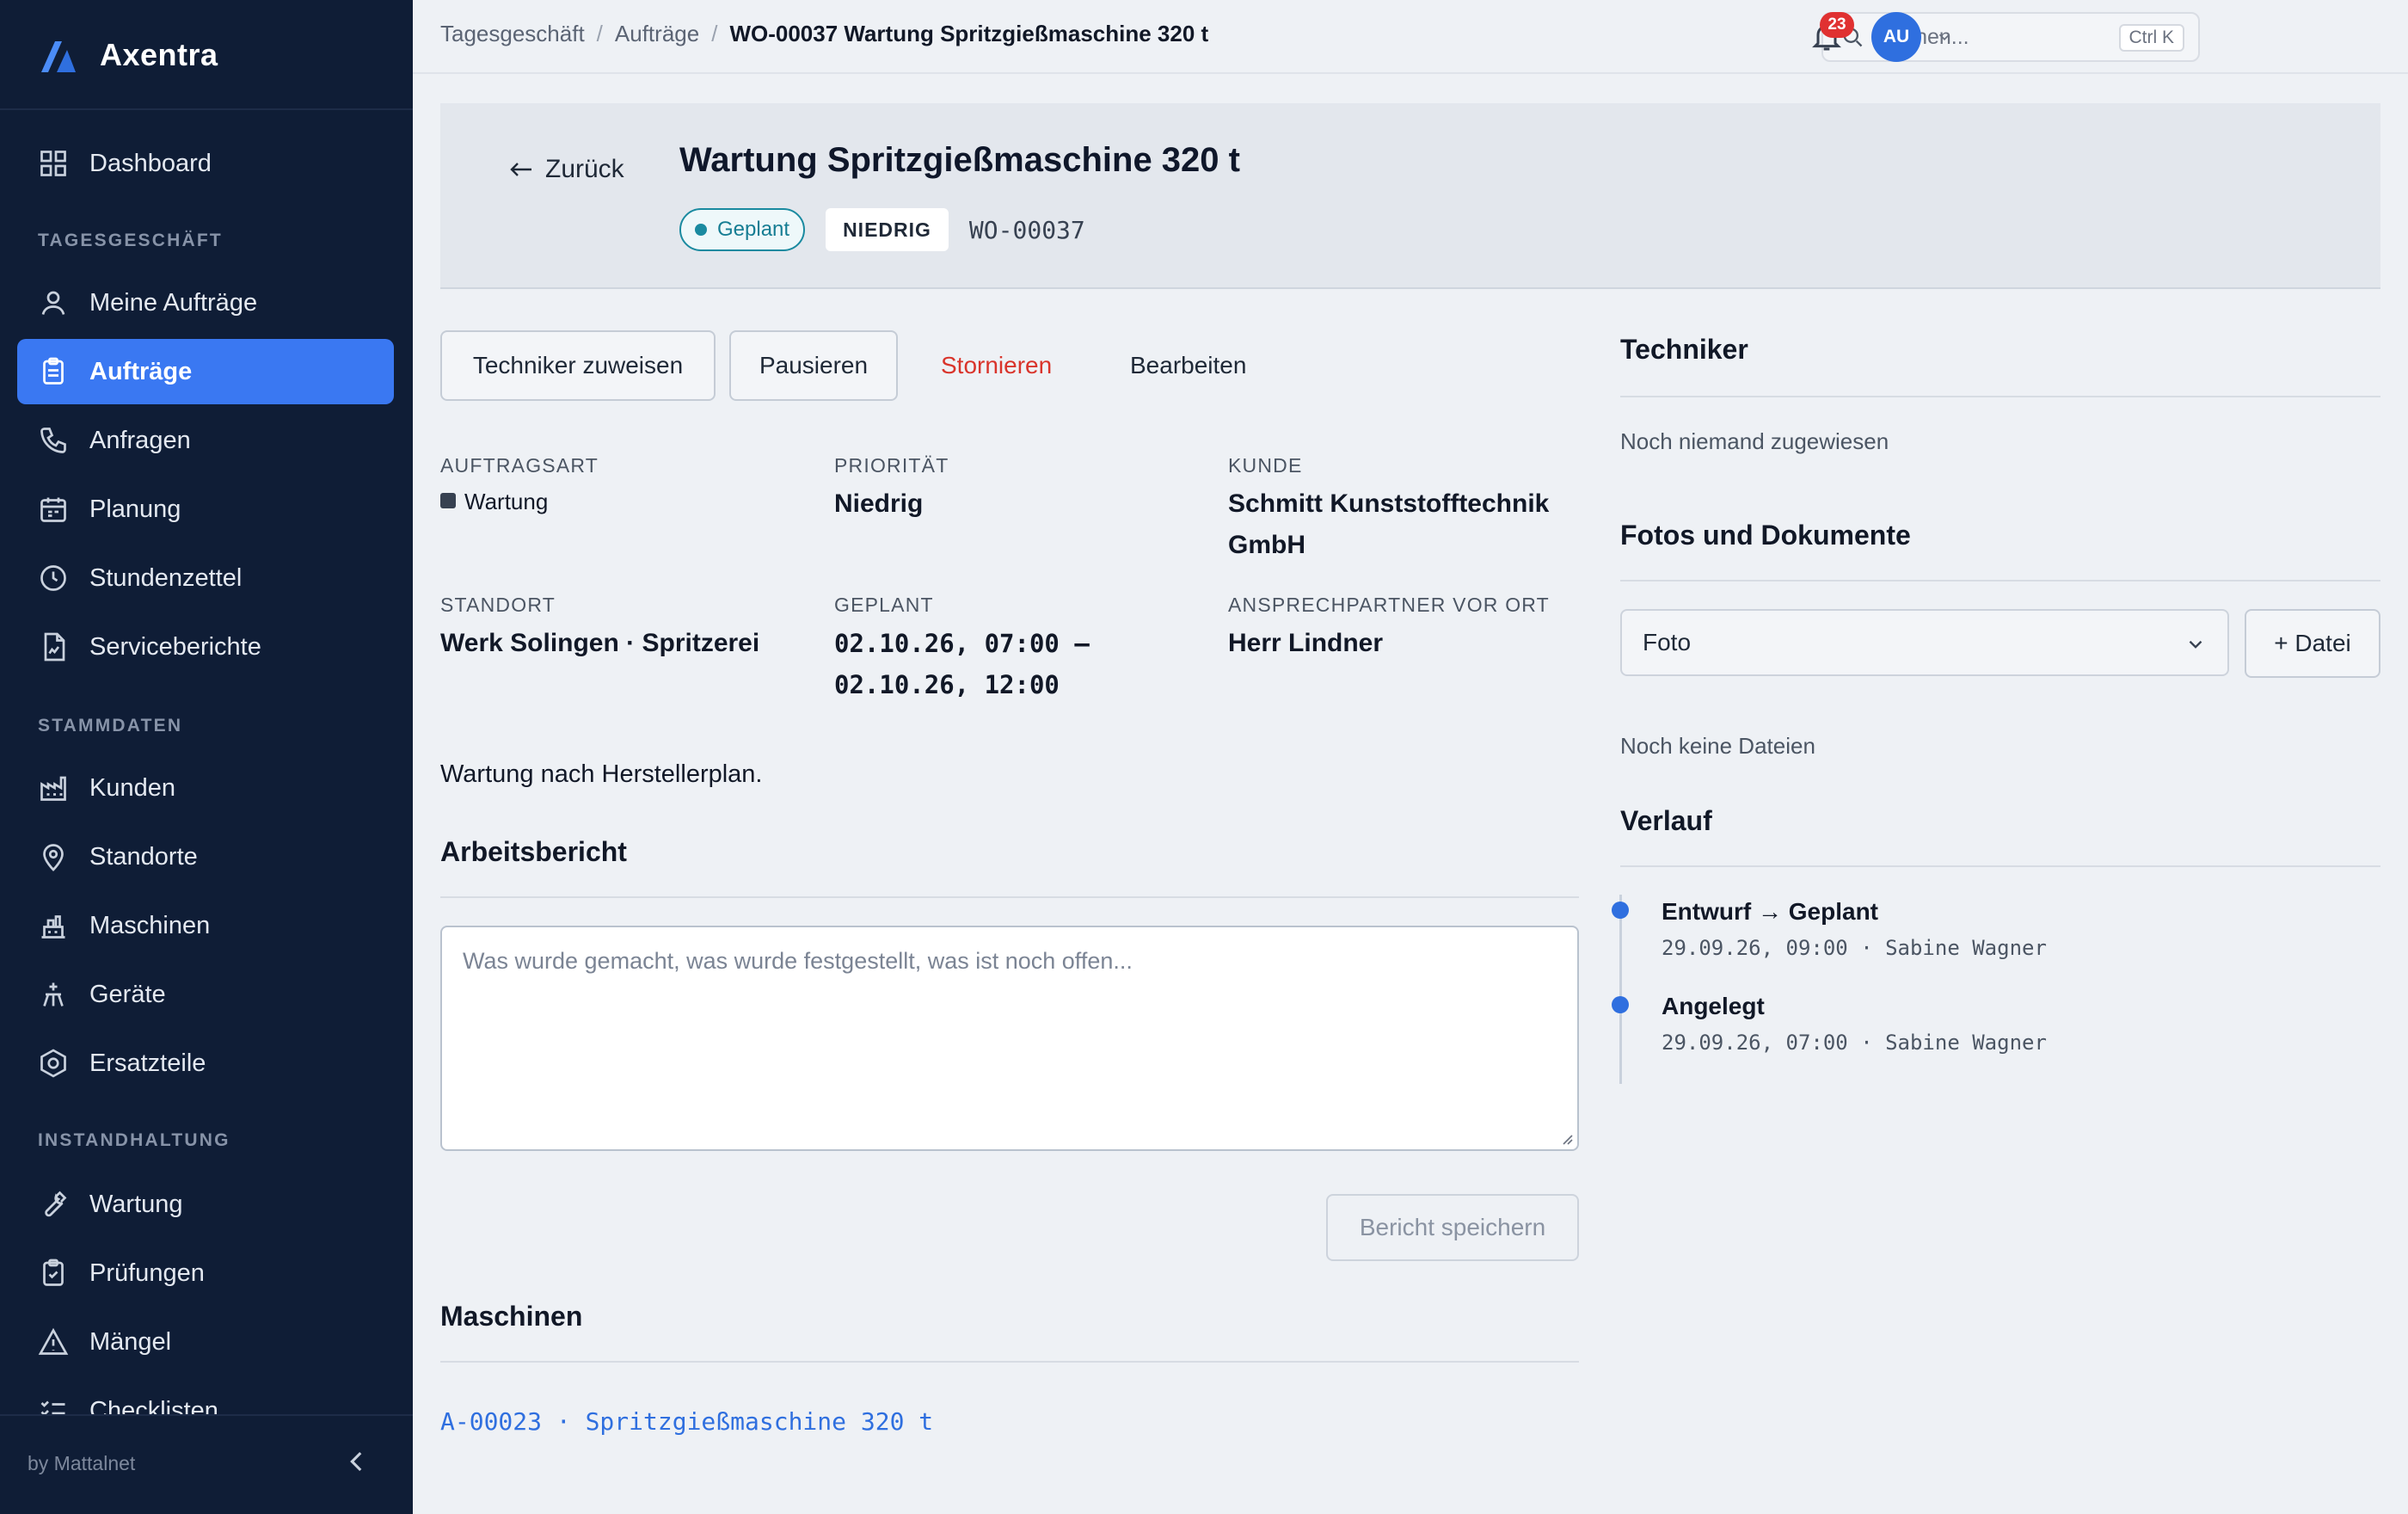 The height and width of the screenshot is (1514, 2408). I want to click on priority-badge: NIEDRIG, so click(887, 229).